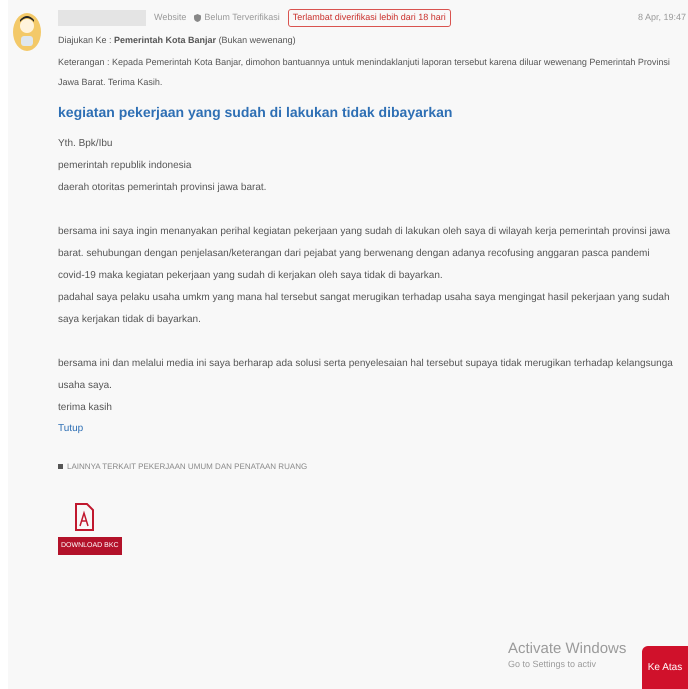 This screenshot has height=689, width=688. Describe the element at coordinates (85, 407) in the screenshot. I see `body-line: terima kasih` at that location.